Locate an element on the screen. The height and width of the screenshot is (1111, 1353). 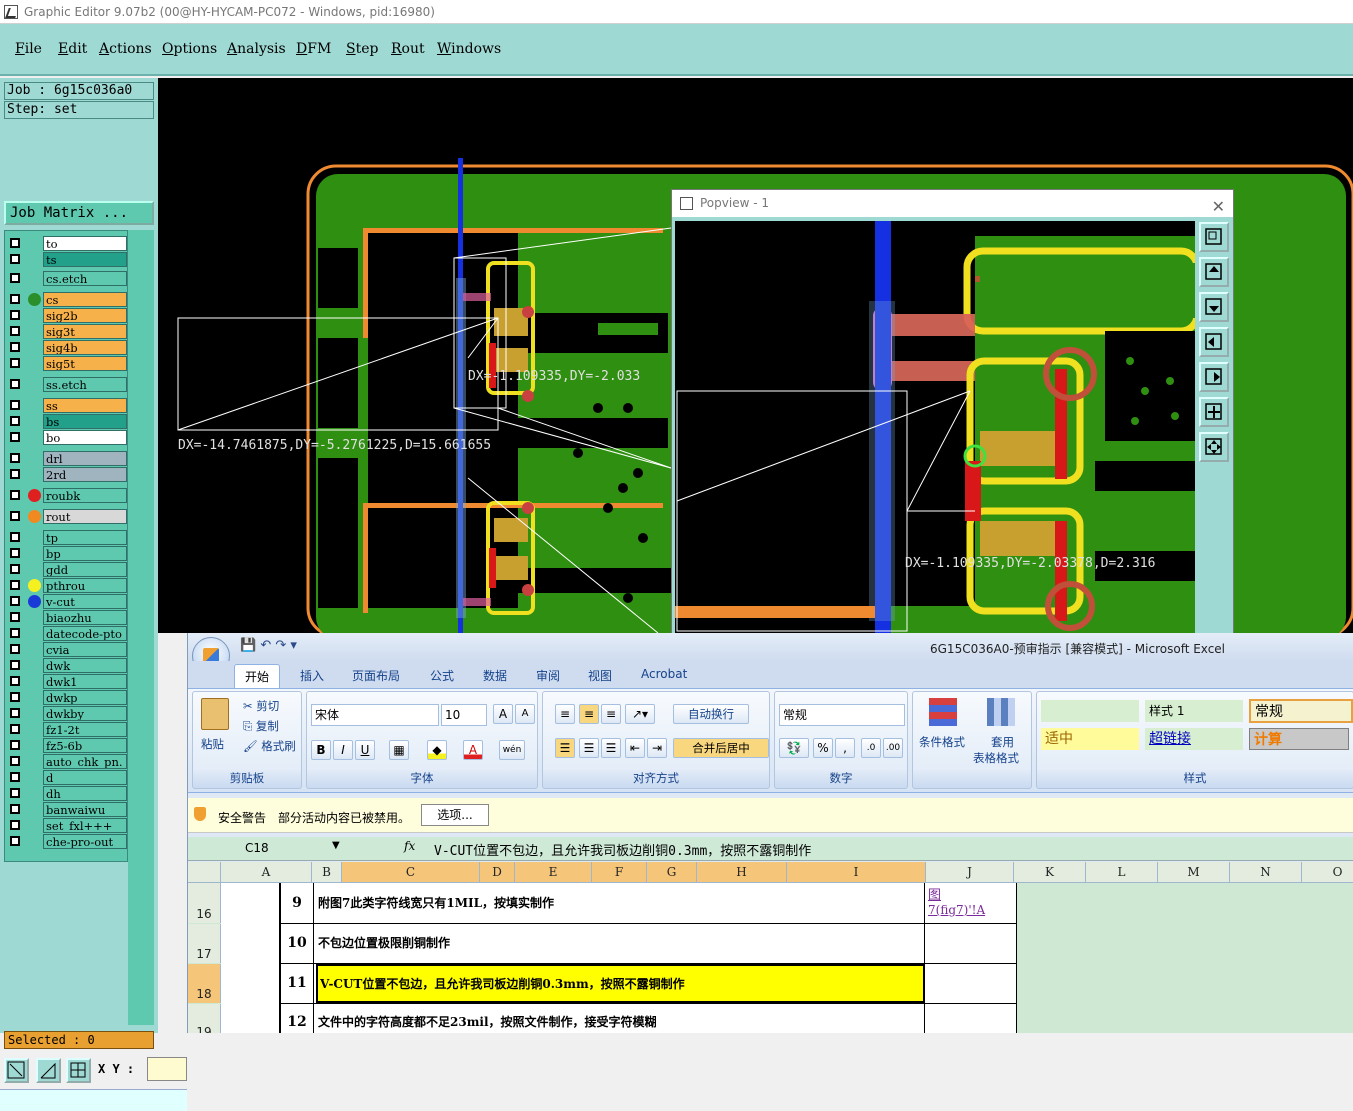
layer-name: auto_chk_pn. is located at coordinates (85, 761).